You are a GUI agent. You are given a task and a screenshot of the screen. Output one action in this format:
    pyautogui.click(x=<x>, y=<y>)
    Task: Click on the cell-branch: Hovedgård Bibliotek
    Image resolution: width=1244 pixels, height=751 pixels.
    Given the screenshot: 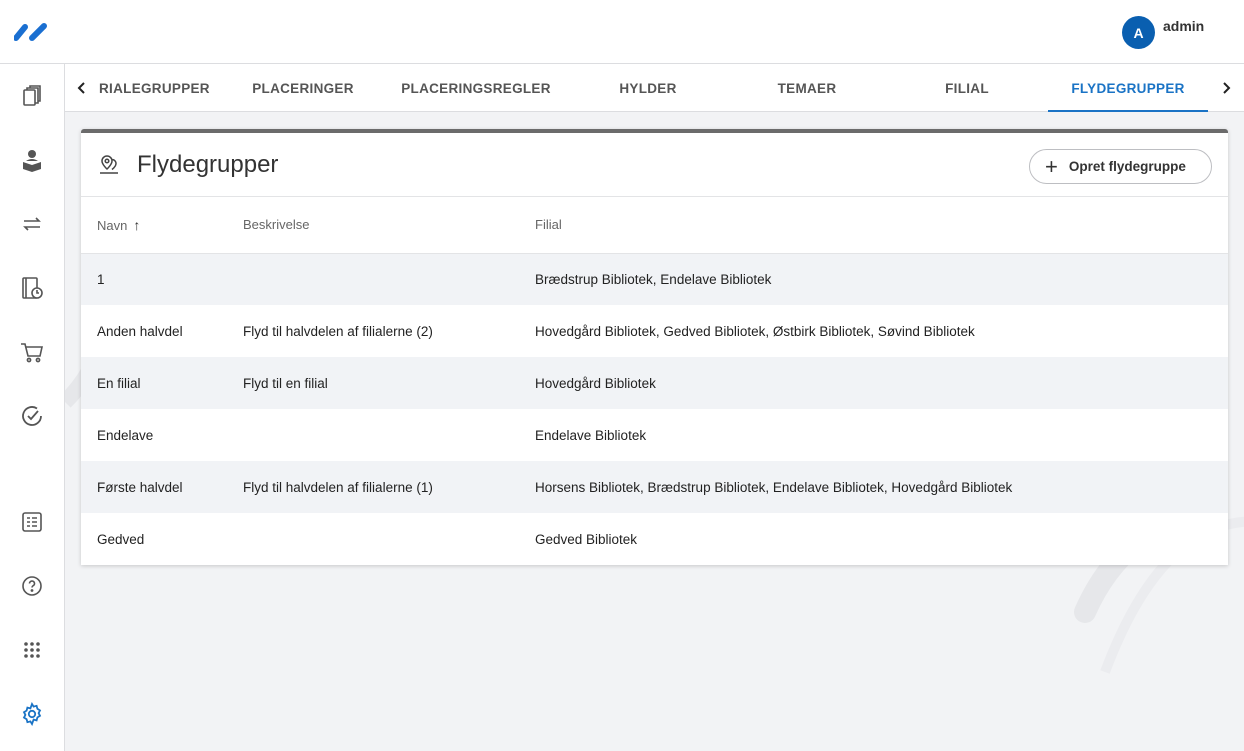 What is the action you would take?
    pyautogui.click(x=881, y=383)
    